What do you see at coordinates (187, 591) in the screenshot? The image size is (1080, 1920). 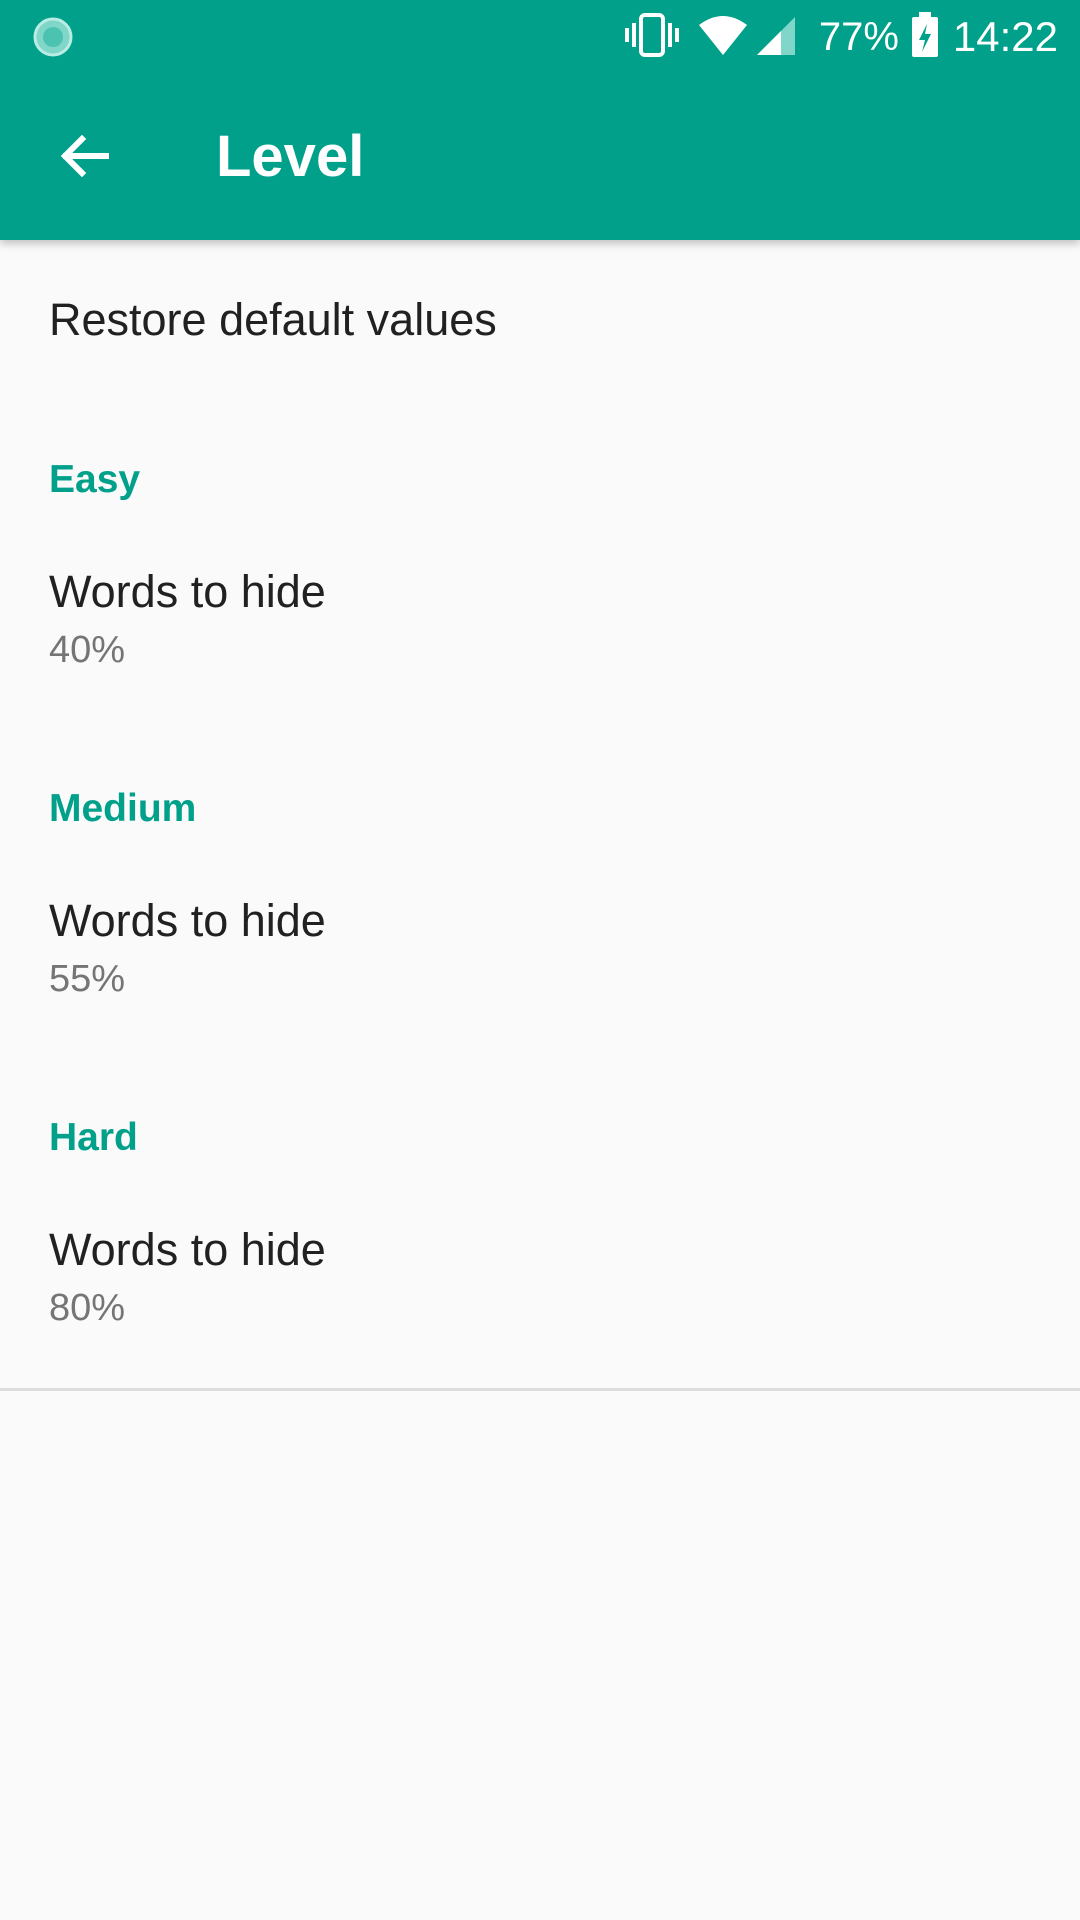 I see `easy-words-to-hide-title: Words to hide` at bounding box center [187, 591].